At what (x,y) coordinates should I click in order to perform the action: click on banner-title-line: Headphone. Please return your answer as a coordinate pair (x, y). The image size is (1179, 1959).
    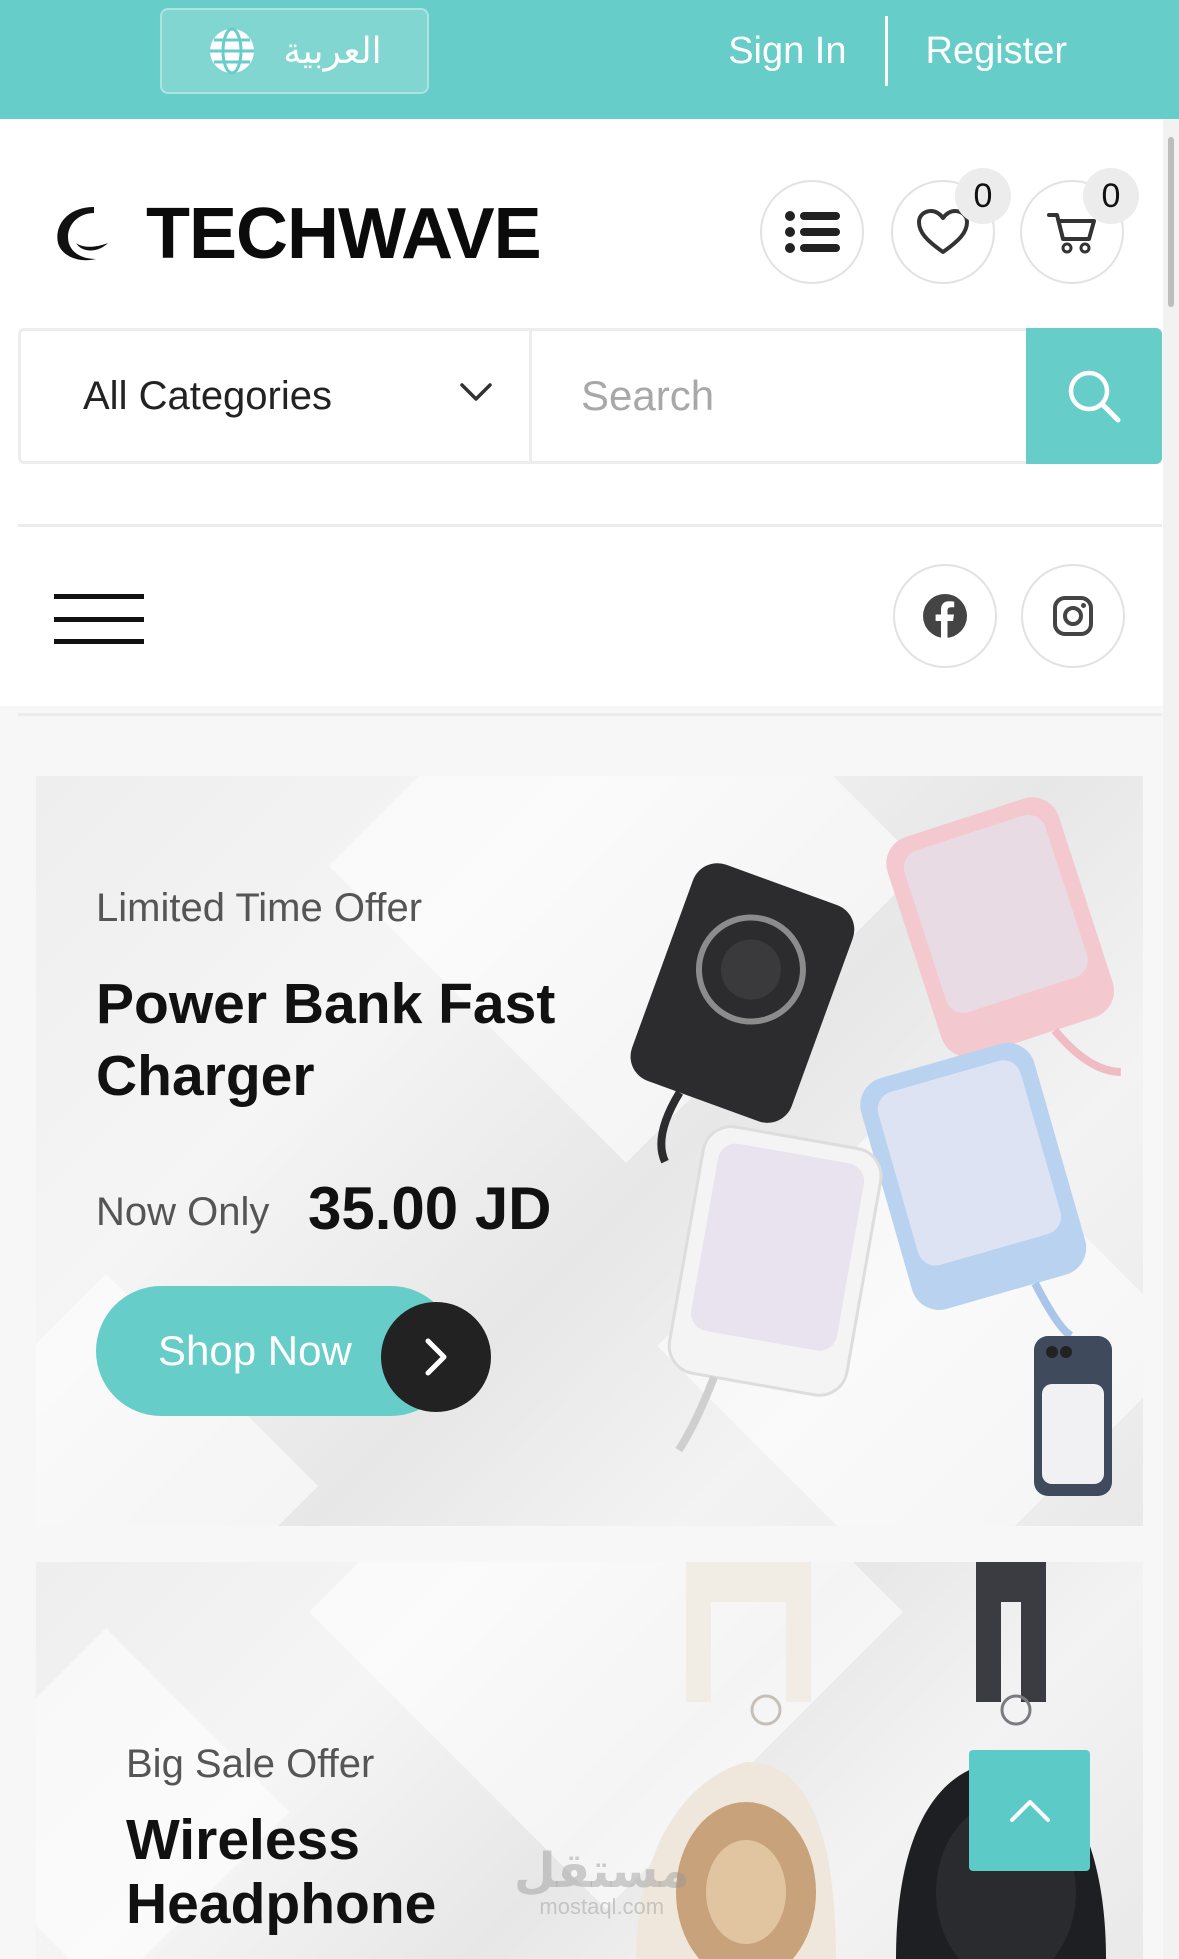
    Looking at the image, I should click on (281, 1904).